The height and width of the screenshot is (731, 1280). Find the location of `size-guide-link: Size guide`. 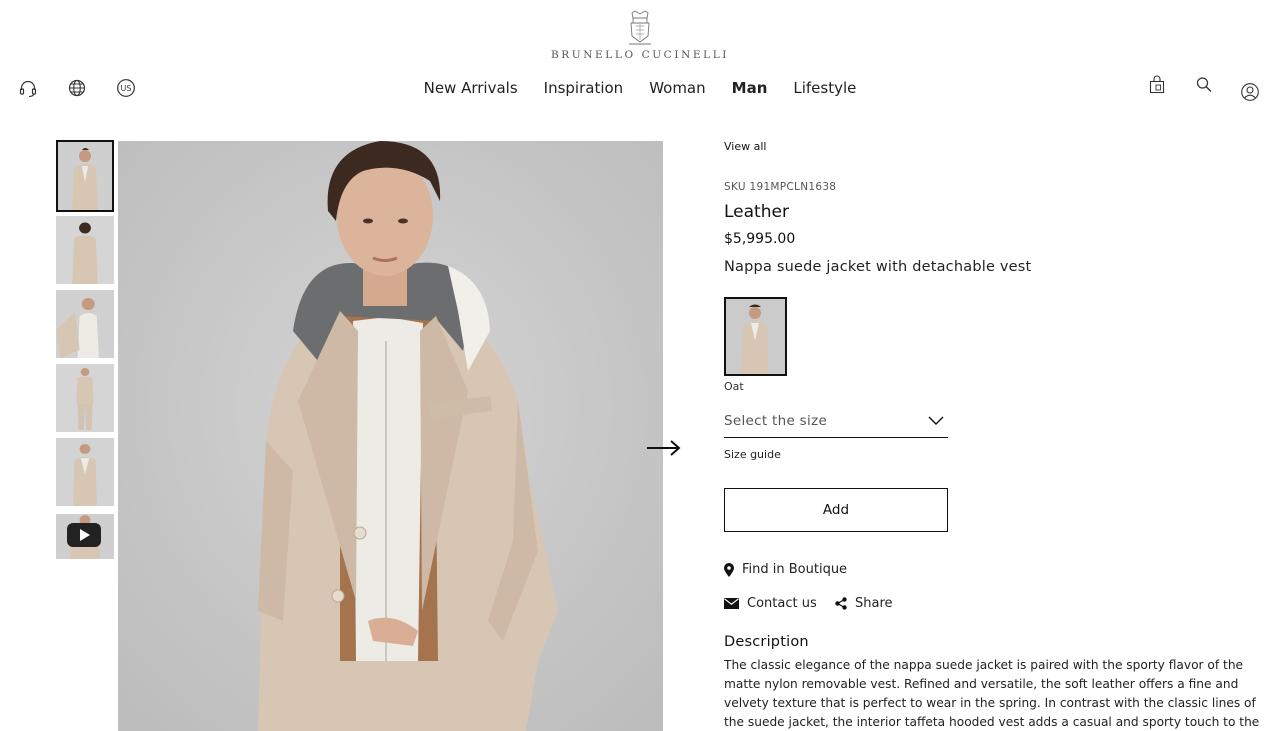

size-guide-link: Size guide is located at coordinates (752, 454).